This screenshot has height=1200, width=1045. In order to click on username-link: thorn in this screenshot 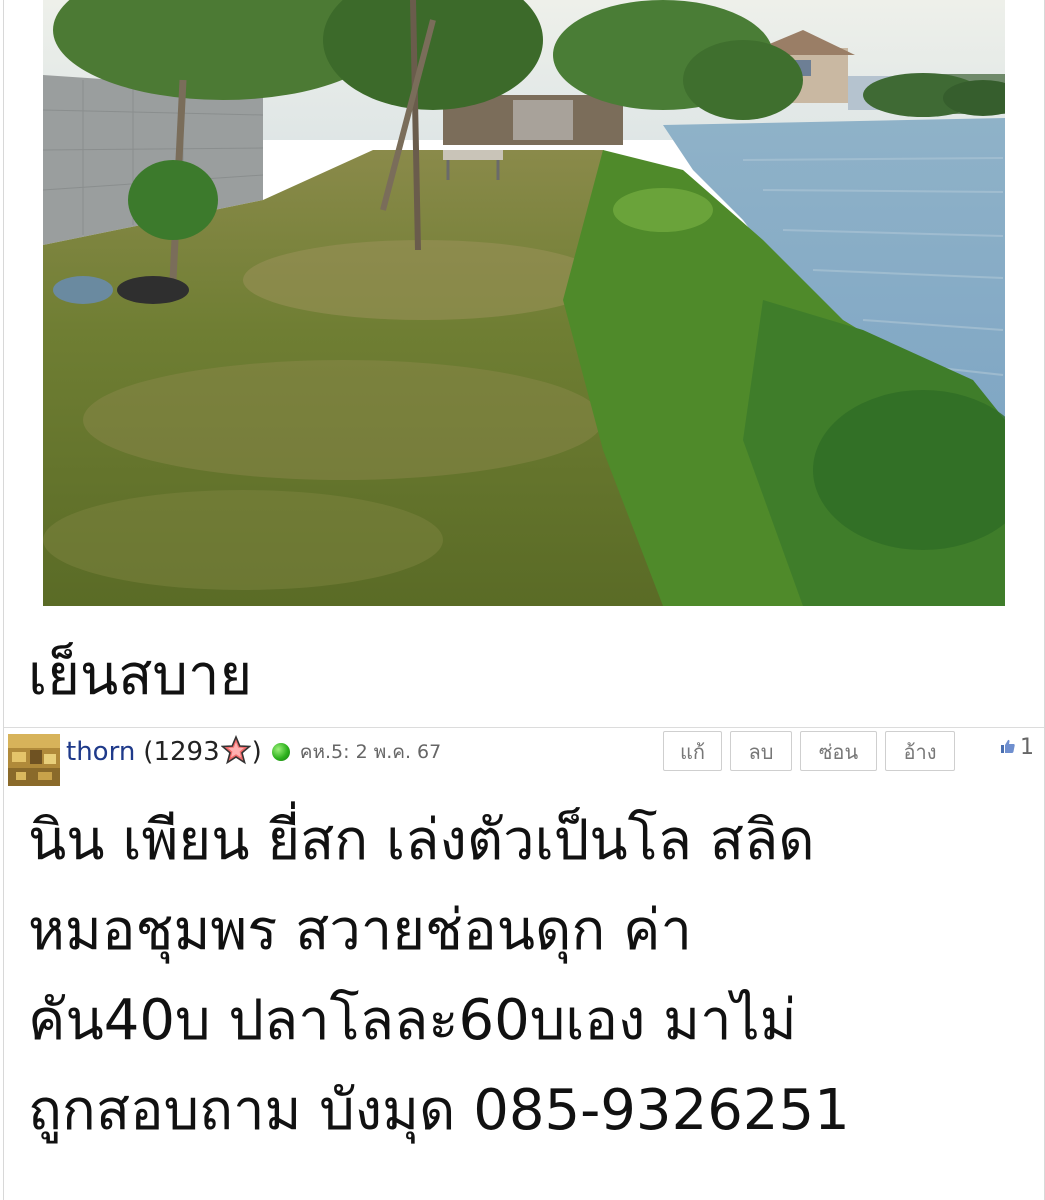, I will do `click(100, 752)`.